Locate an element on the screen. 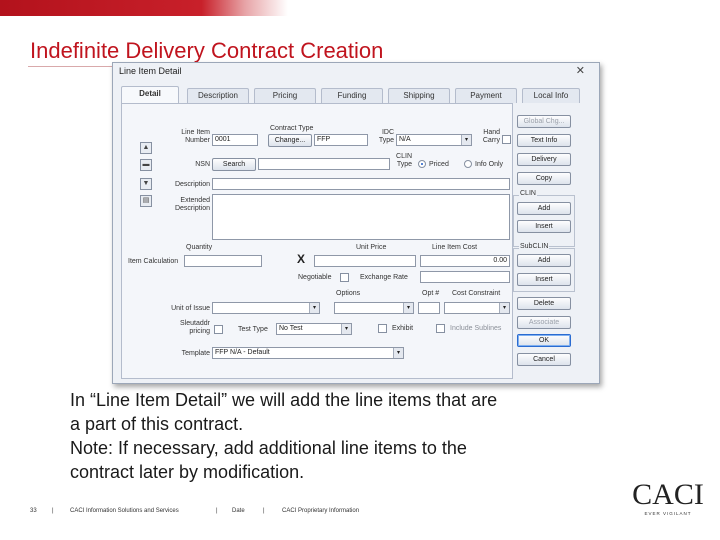 The width and height of the screenshot is (720, 540). footer-page-number: 33 is located at coordinates (33, 511).